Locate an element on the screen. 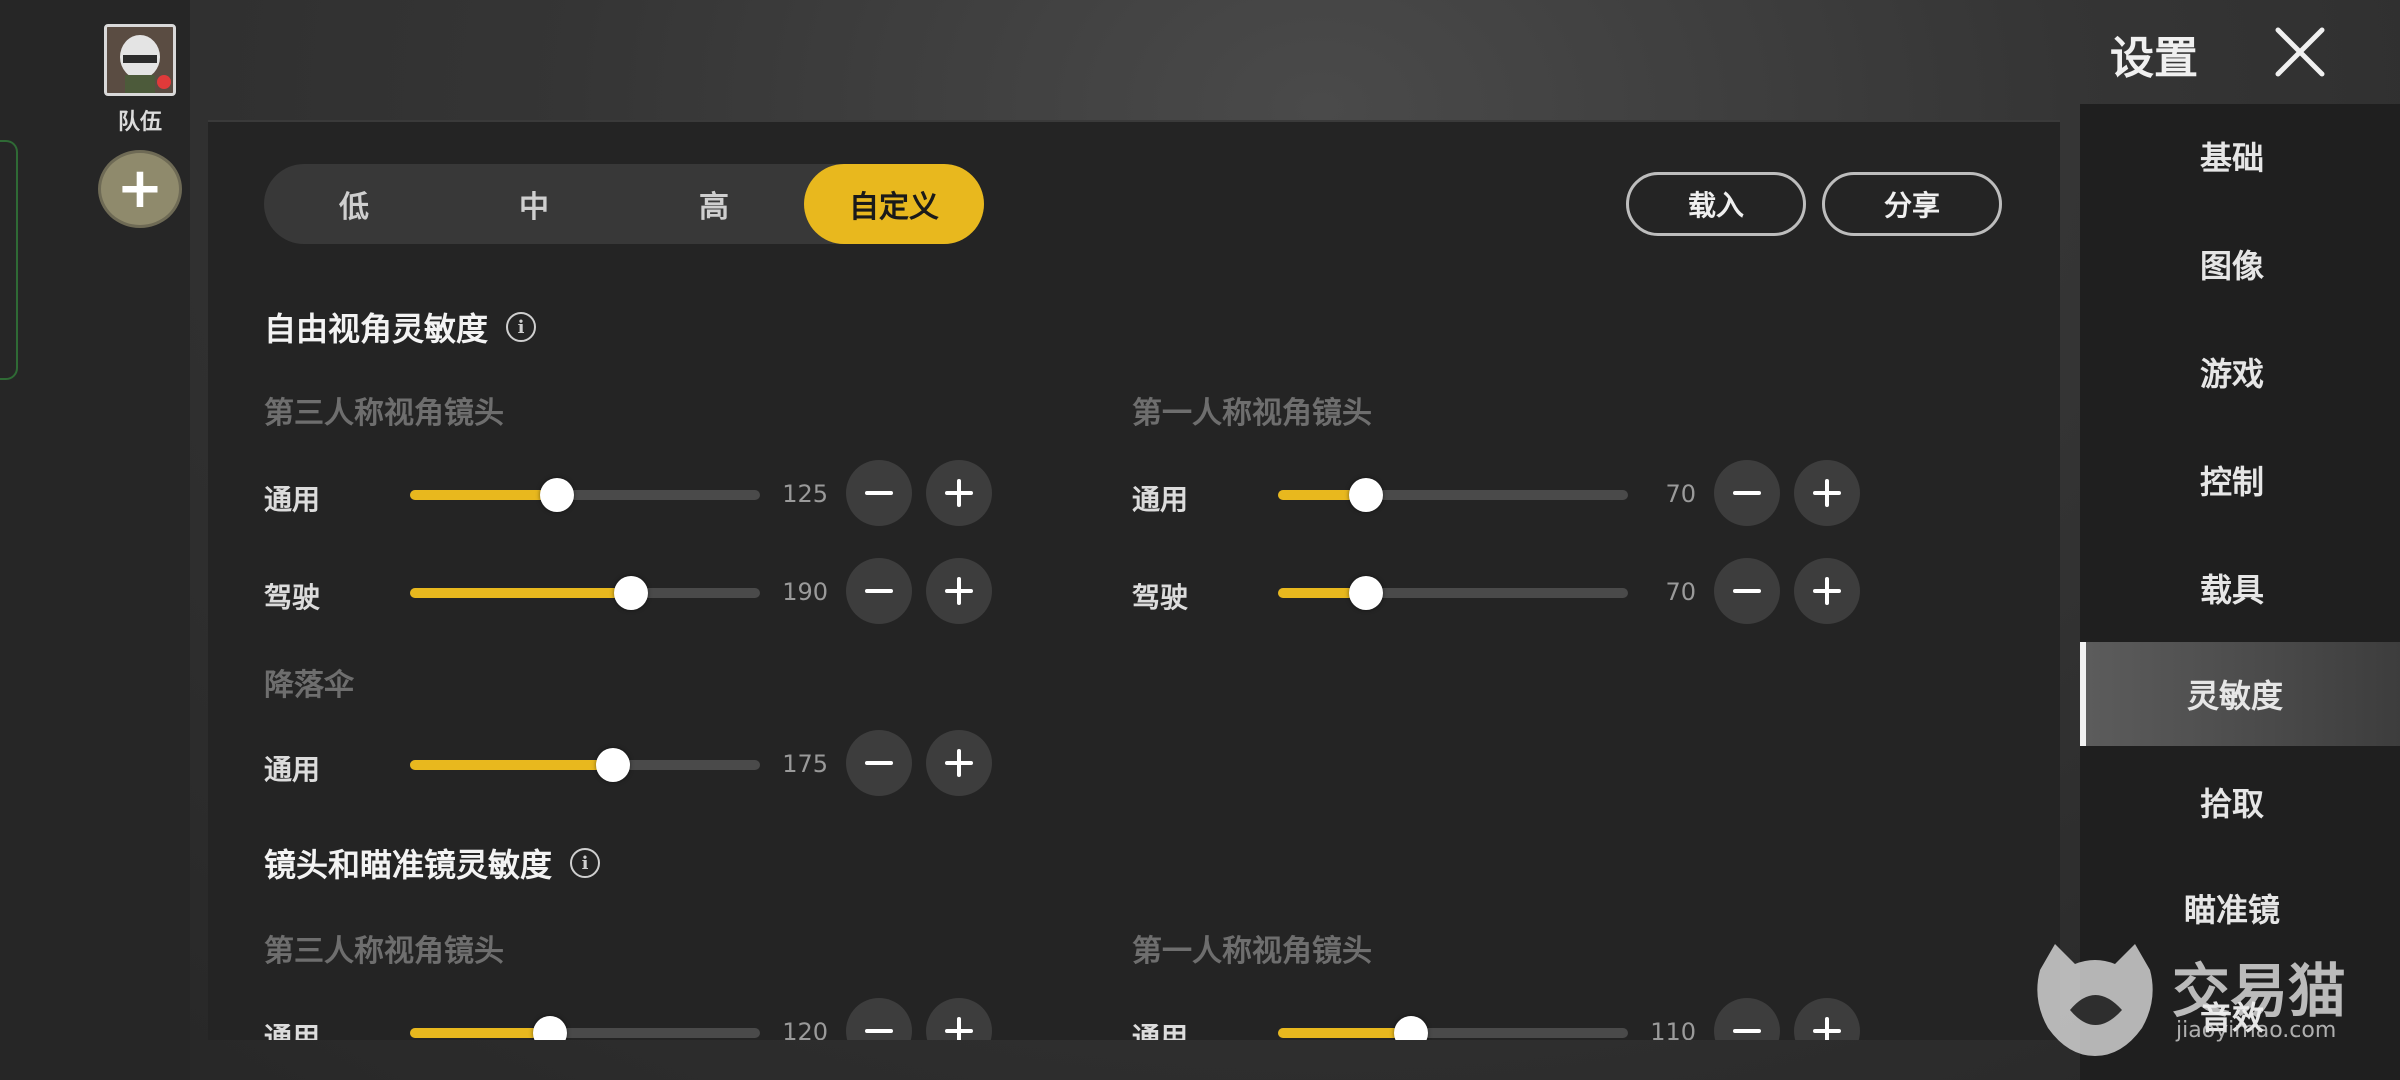 This screenshot has width=2400, height=1080. cat-logo-icon is located at coordinates (2095, 1000).